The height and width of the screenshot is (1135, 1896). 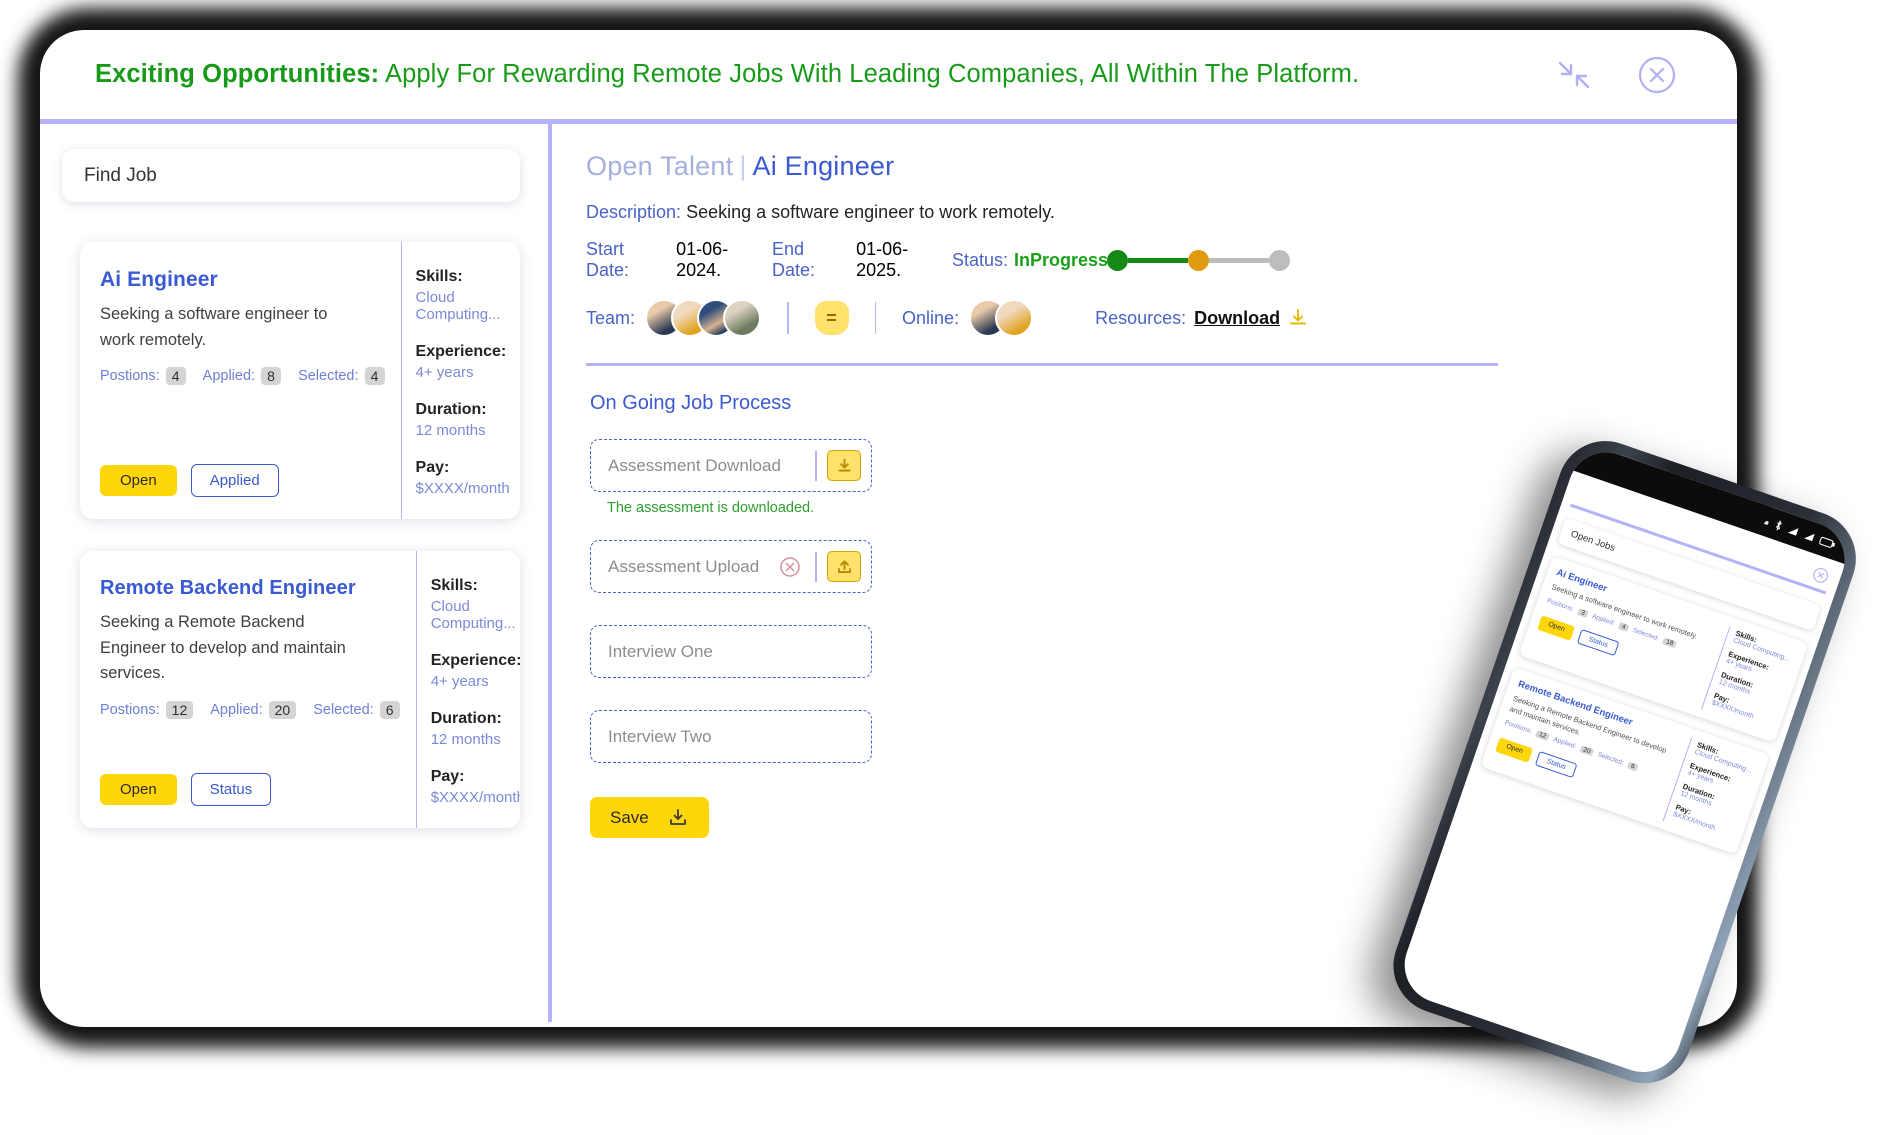 I want to click on breadcrumb-parent: Open Talent, so click(x=659, y=166).